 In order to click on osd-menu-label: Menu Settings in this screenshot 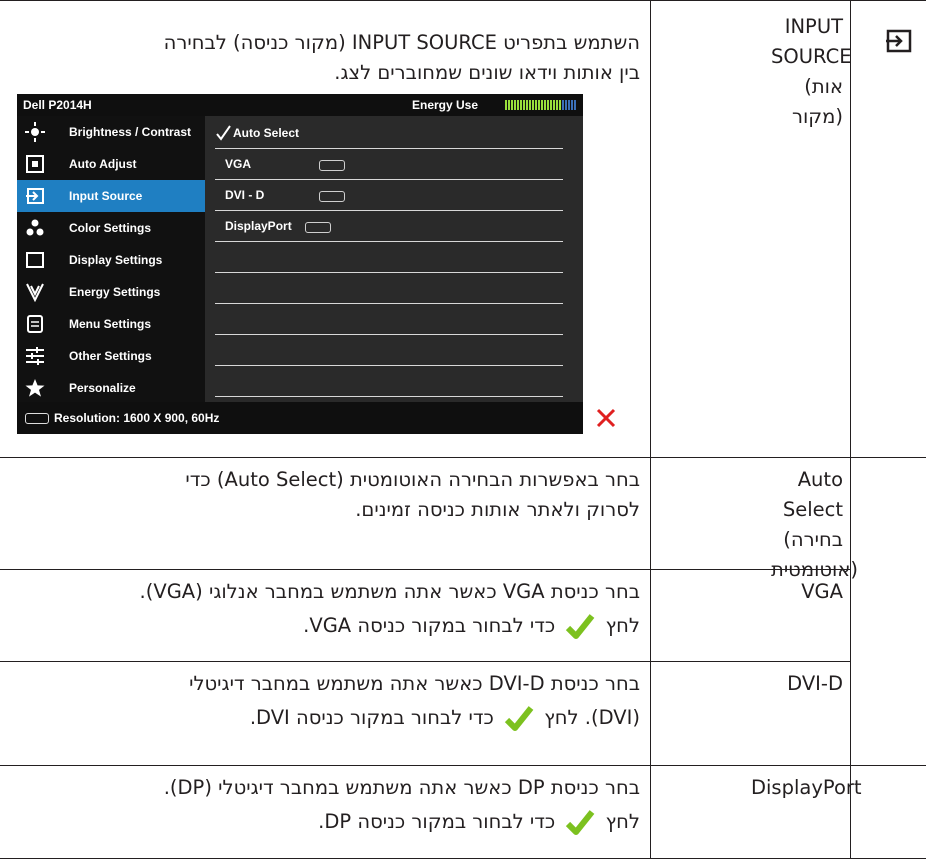, I will do `click(110, 324)`.